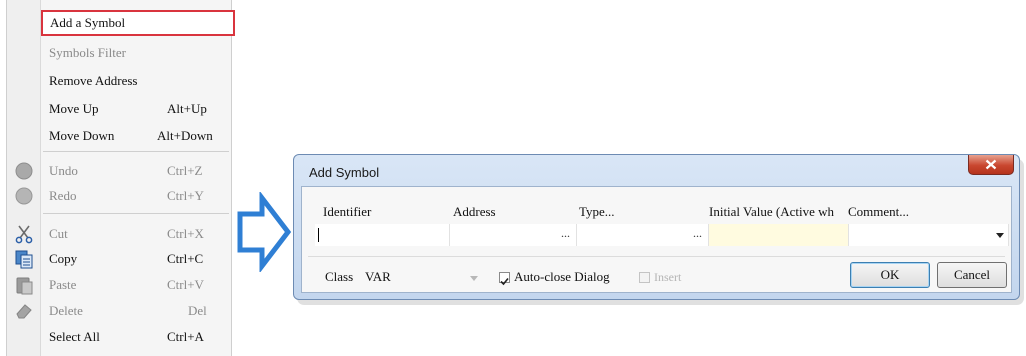 Image resolution: width=1026 pixels, height=356 pixels. What do you see at coordinates (82, 135) in the screenshot?
I see `menu-item-label: Move Down` at bounding box center [82, 135].